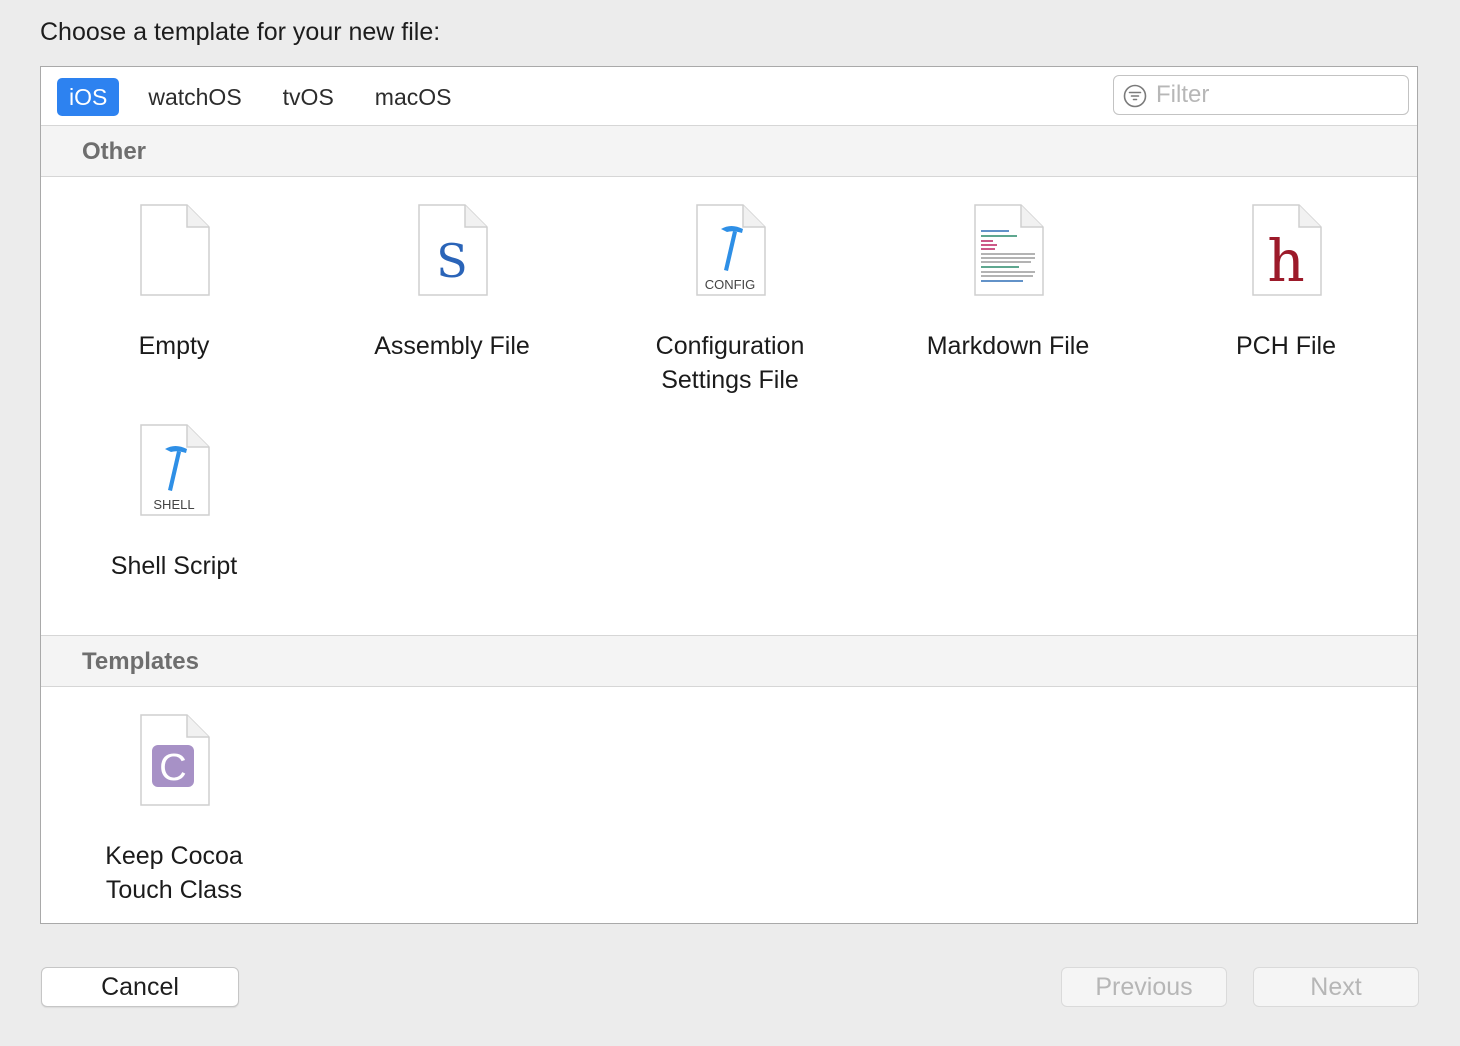 Image resolution: width=1460 pixels, height=1046 pixels. Describe the element at coordinates (194, 97) in the screenshot. I see `tab-watchos: watchOS` at that location.